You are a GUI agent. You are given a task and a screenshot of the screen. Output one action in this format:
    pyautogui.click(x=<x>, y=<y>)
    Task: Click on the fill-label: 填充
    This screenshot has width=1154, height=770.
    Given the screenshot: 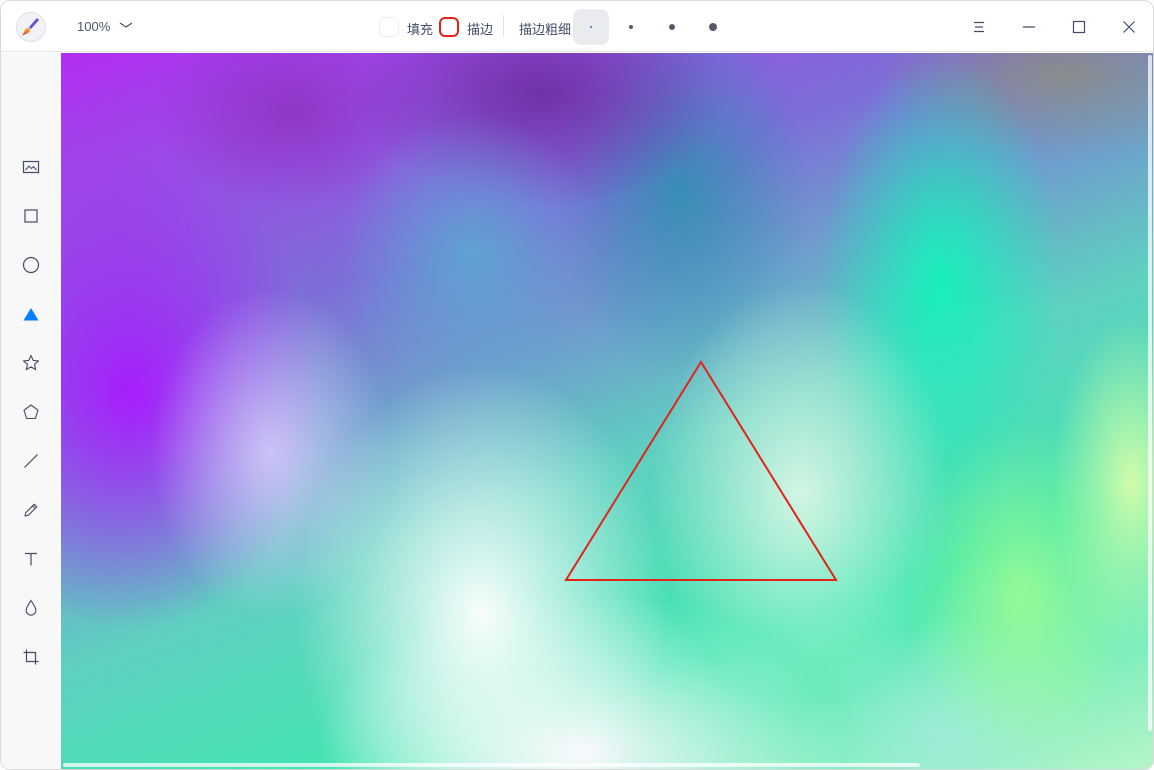 What is the action you would take?
    pyautogui.click(x=420, y=29)
    